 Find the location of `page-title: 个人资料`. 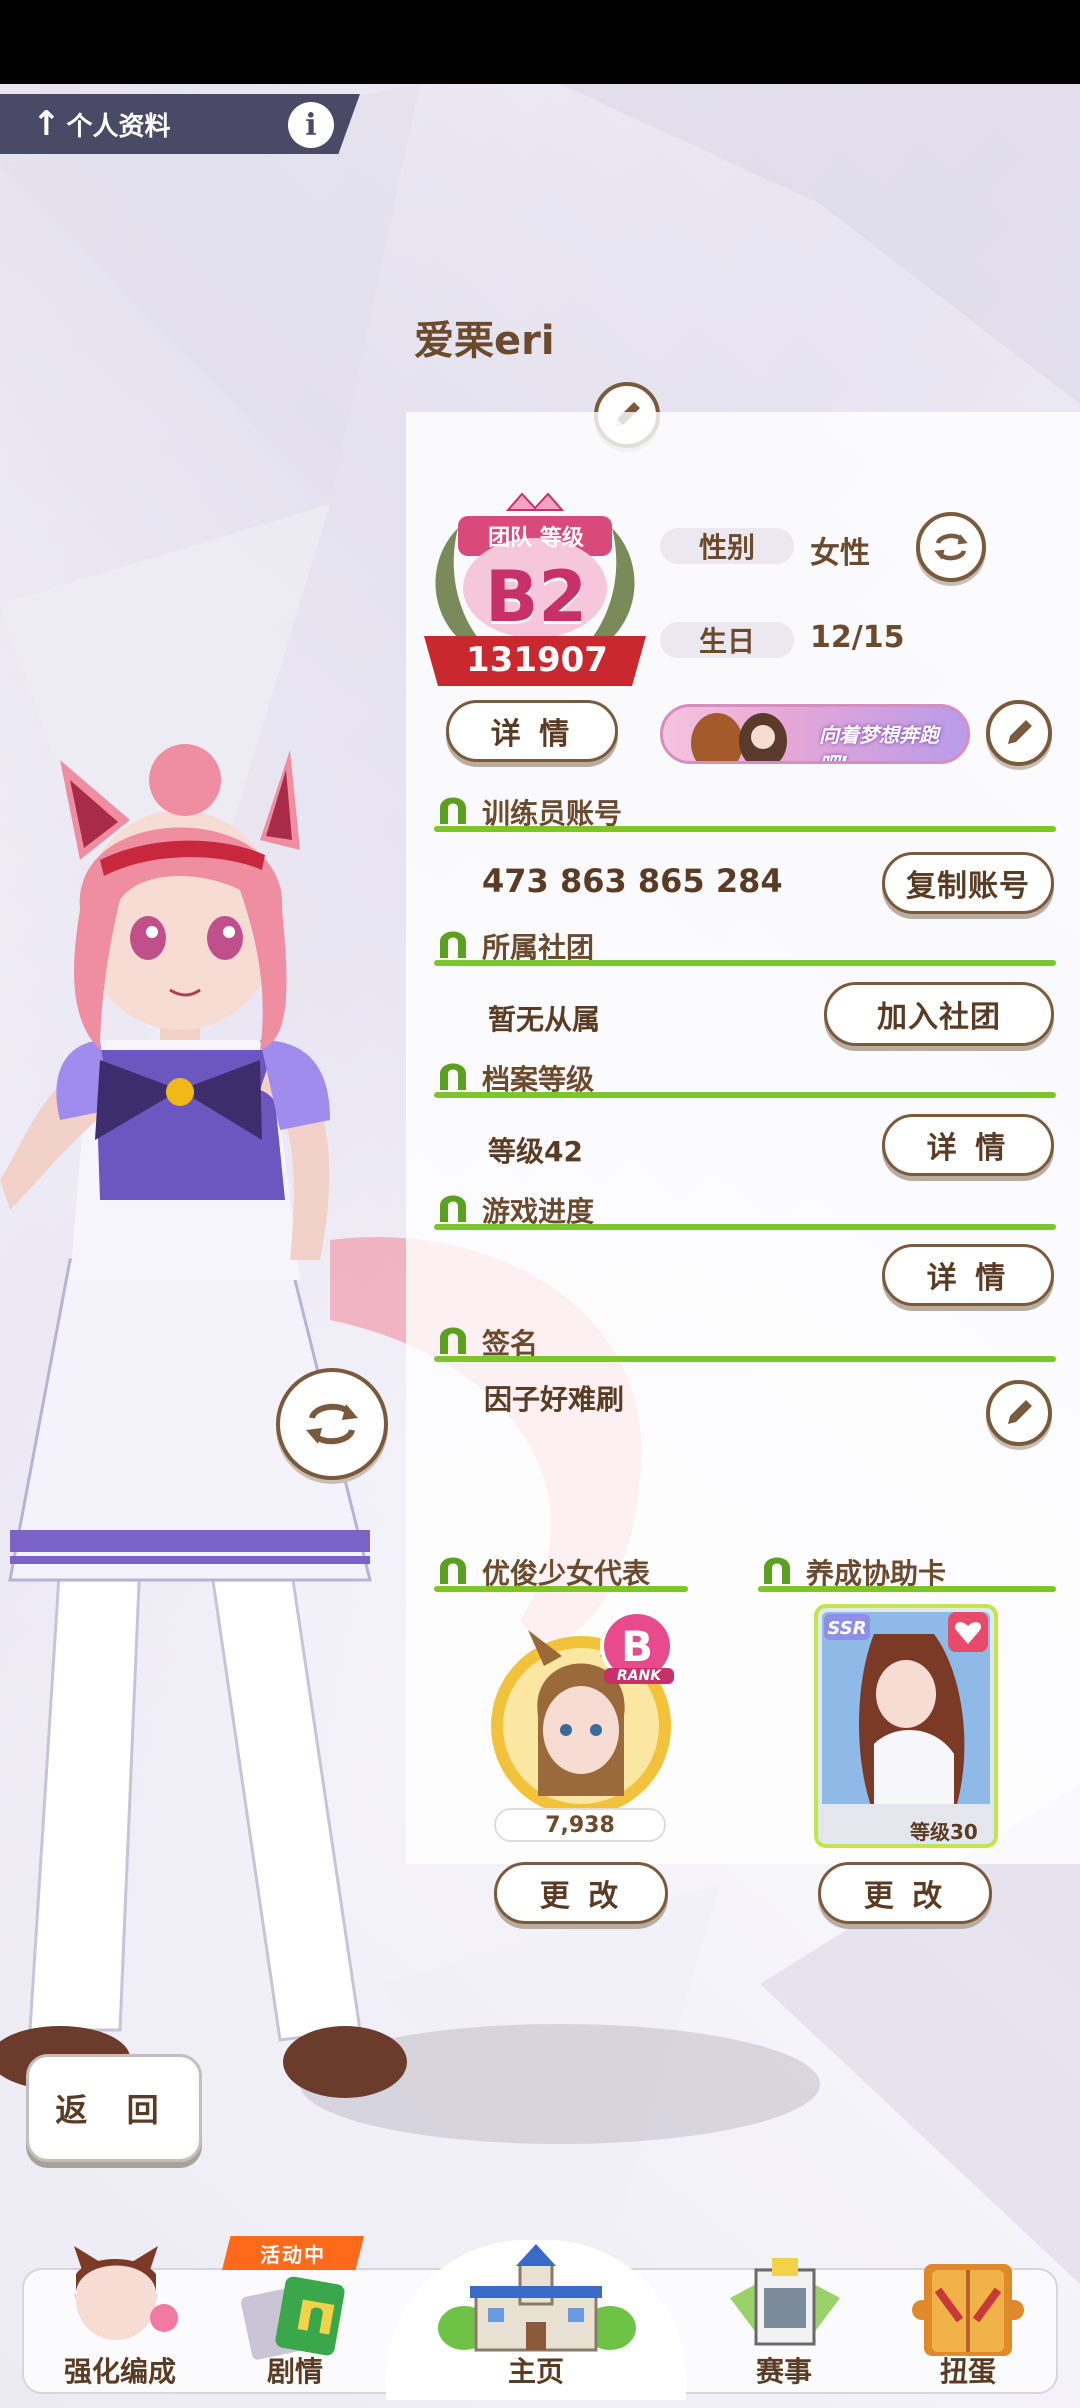

page-title: 个人资料 is located at coordinates (118, 126).